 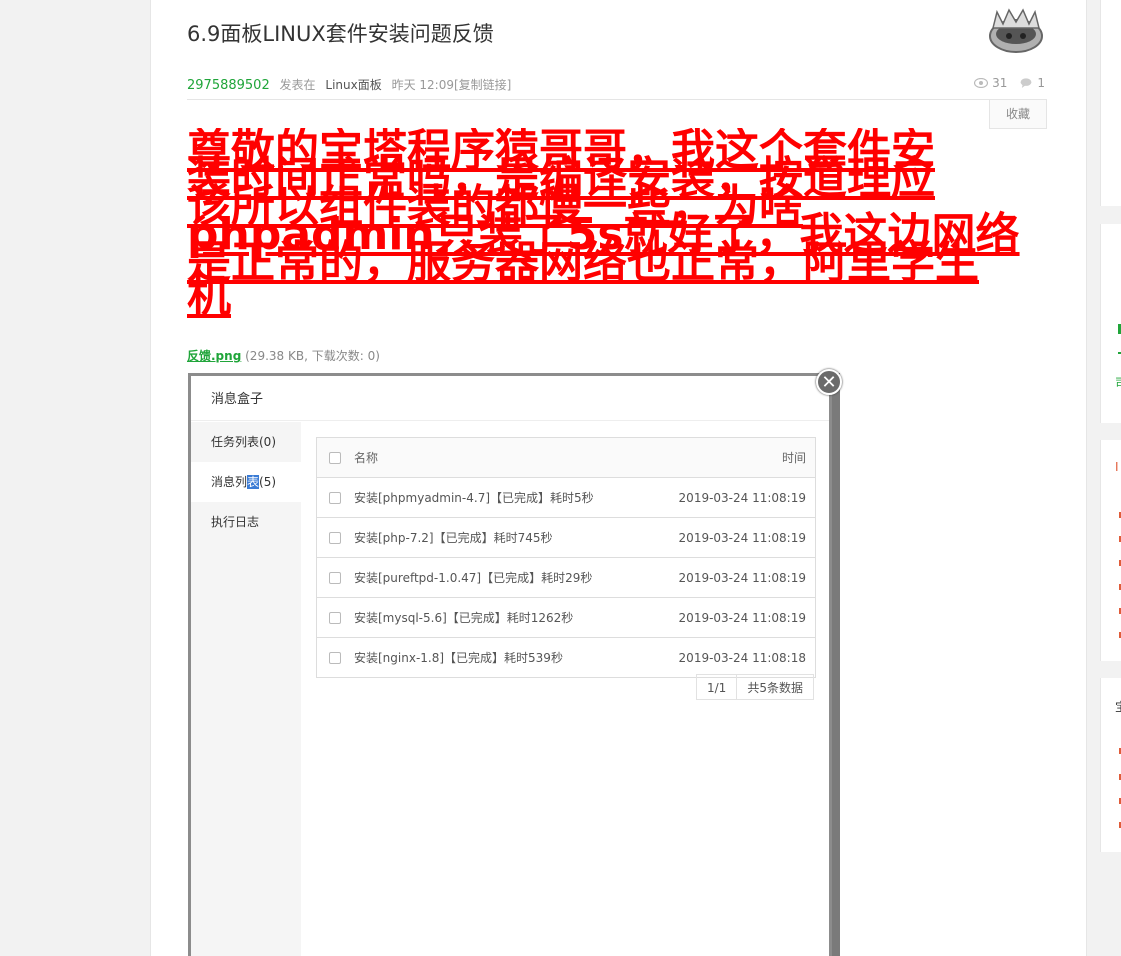 I want to click on tab-label: 消息列, so click(x=229, y=482).